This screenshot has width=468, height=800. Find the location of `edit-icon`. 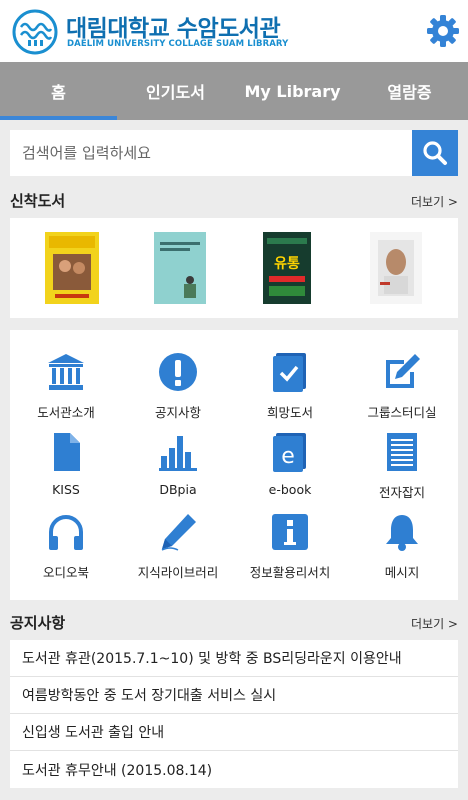

edit-icon is located at coordinates (403, 371).